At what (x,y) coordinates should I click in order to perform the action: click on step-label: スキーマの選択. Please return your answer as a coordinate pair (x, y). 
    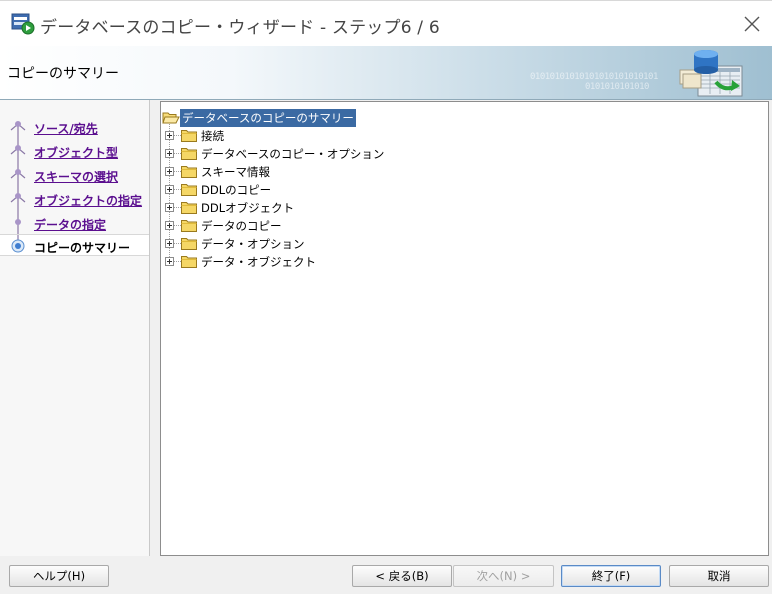
    Looking at the image, I should click on (76, 176).